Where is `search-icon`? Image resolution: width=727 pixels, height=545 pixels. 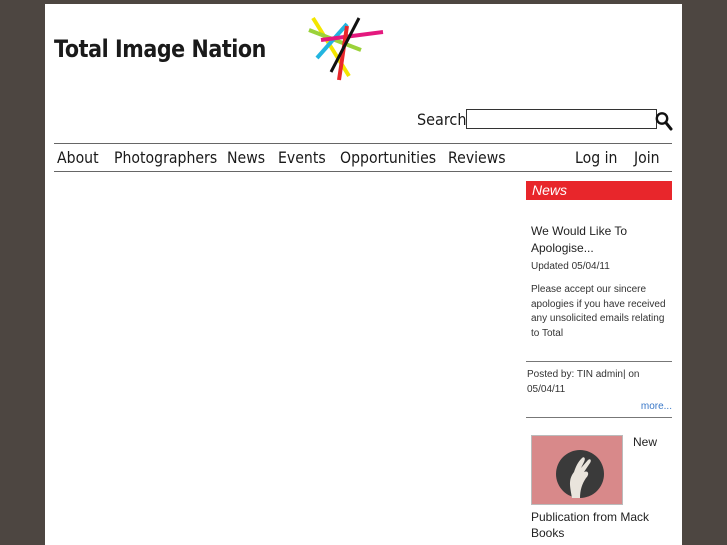
search-icon is located at coordinates (664, 121).